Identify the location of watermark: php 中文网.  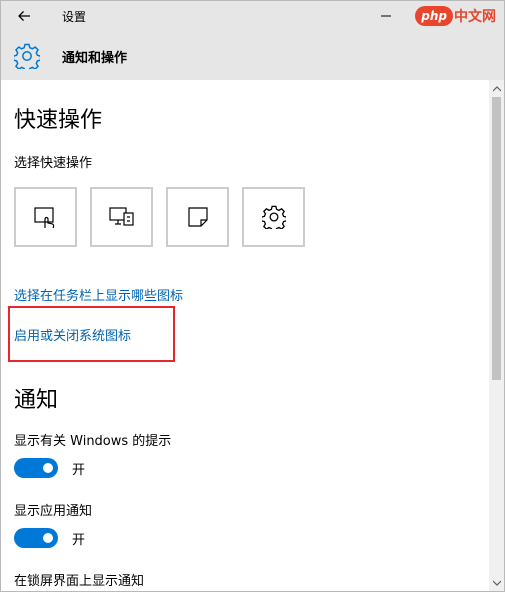
(455, 16).